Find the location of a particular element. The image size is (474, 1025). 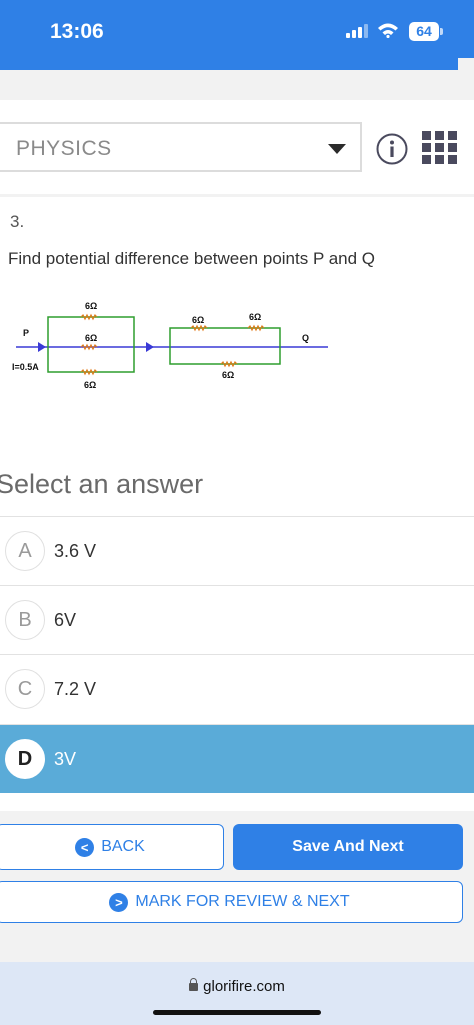

point-q-label: Q is located at coordinates (305, 338).